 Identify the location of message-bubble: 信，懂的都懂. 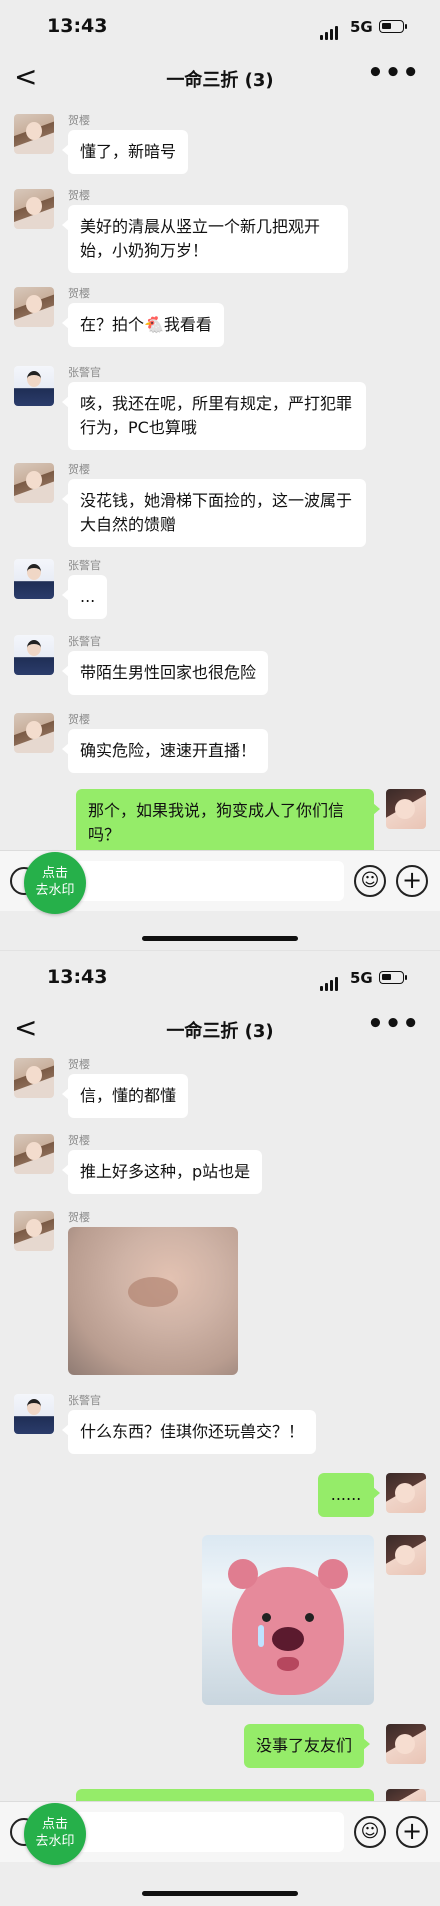
(125, 1096).